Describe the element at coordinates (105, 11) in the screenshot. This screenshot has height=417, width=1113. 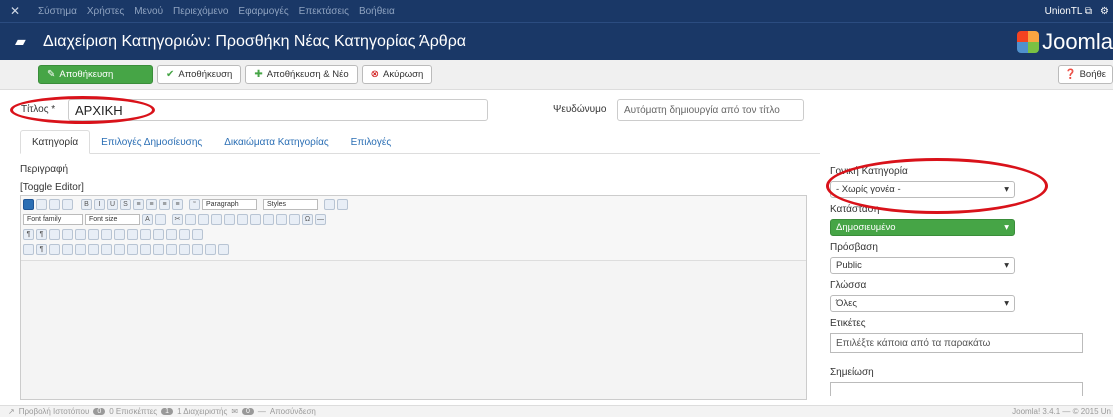
I see `menu-item-users: Χρήστες` at that location.